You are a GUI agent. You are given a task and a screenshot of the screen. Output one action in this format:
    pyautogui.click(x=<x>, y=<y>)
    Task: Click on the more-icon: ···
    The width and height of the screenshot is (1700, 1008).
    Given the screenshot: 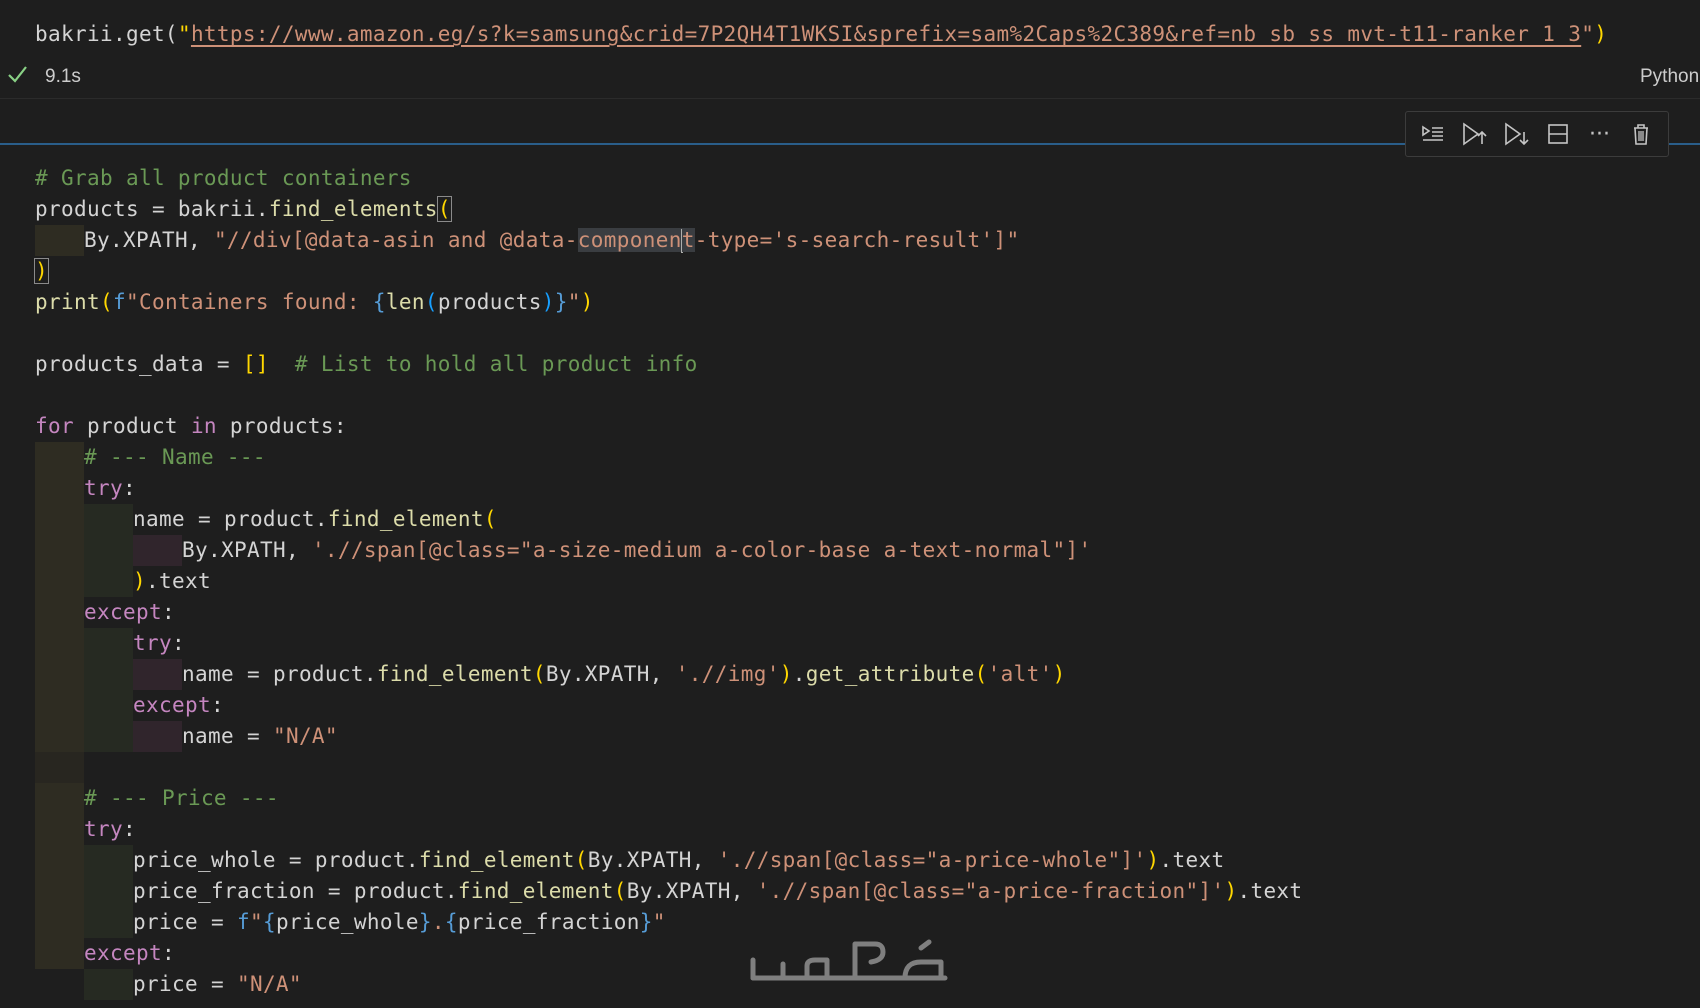 What is the action you would take?
    pyautogui.click(x=1599, y=134)
    